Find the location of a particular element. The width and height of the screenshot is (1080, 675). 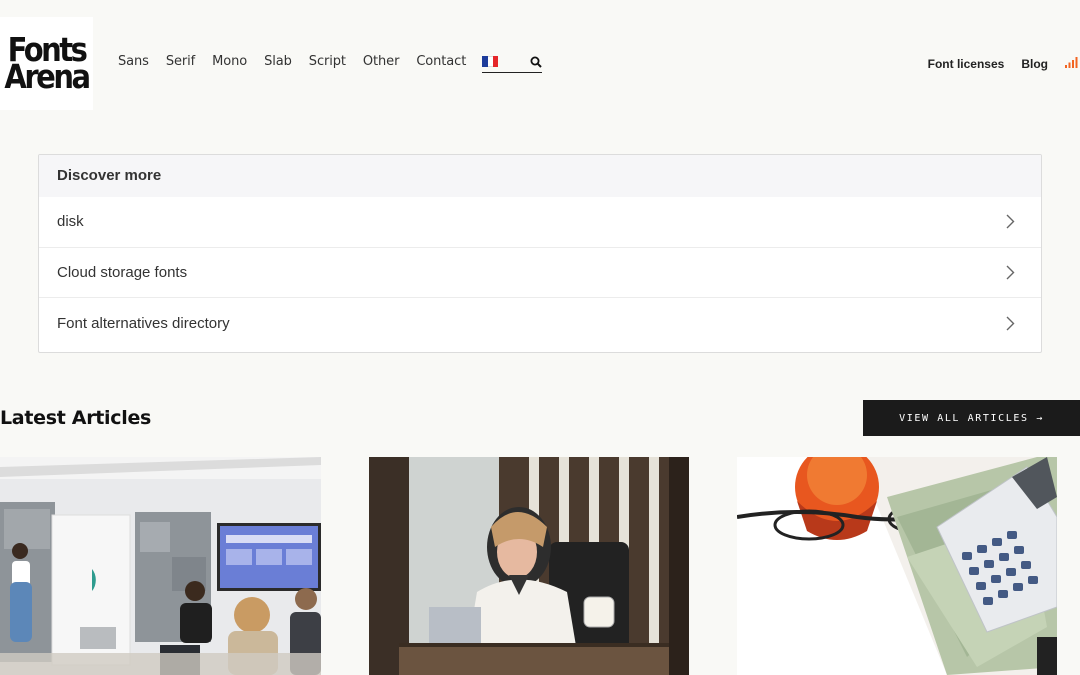

article-card-image-meeting is located at coordinates (160, 566).